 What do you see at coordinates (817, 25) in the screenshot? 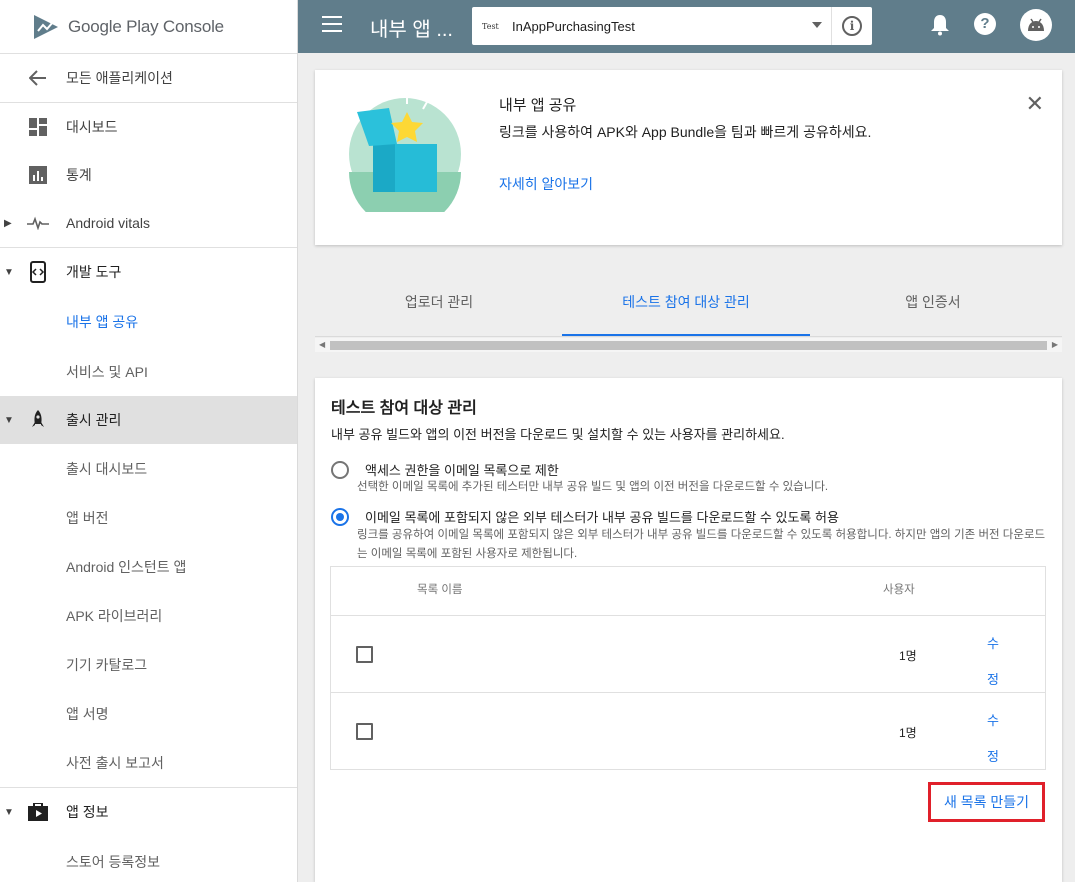
I see `chevron-down-icon` at bounding box center [817, 25].